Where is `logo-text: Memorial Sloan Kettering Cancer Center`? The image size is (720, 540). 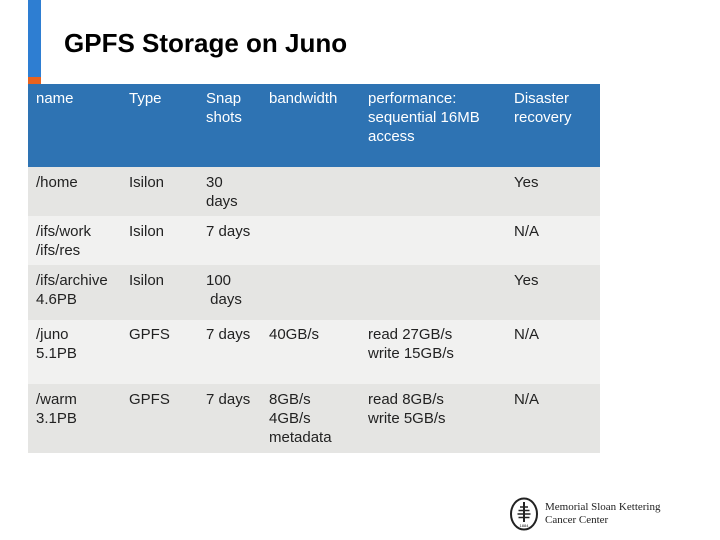 logo-text: Memorial Sloan Kettering Cancer Center is located at coordinates (602, 514).